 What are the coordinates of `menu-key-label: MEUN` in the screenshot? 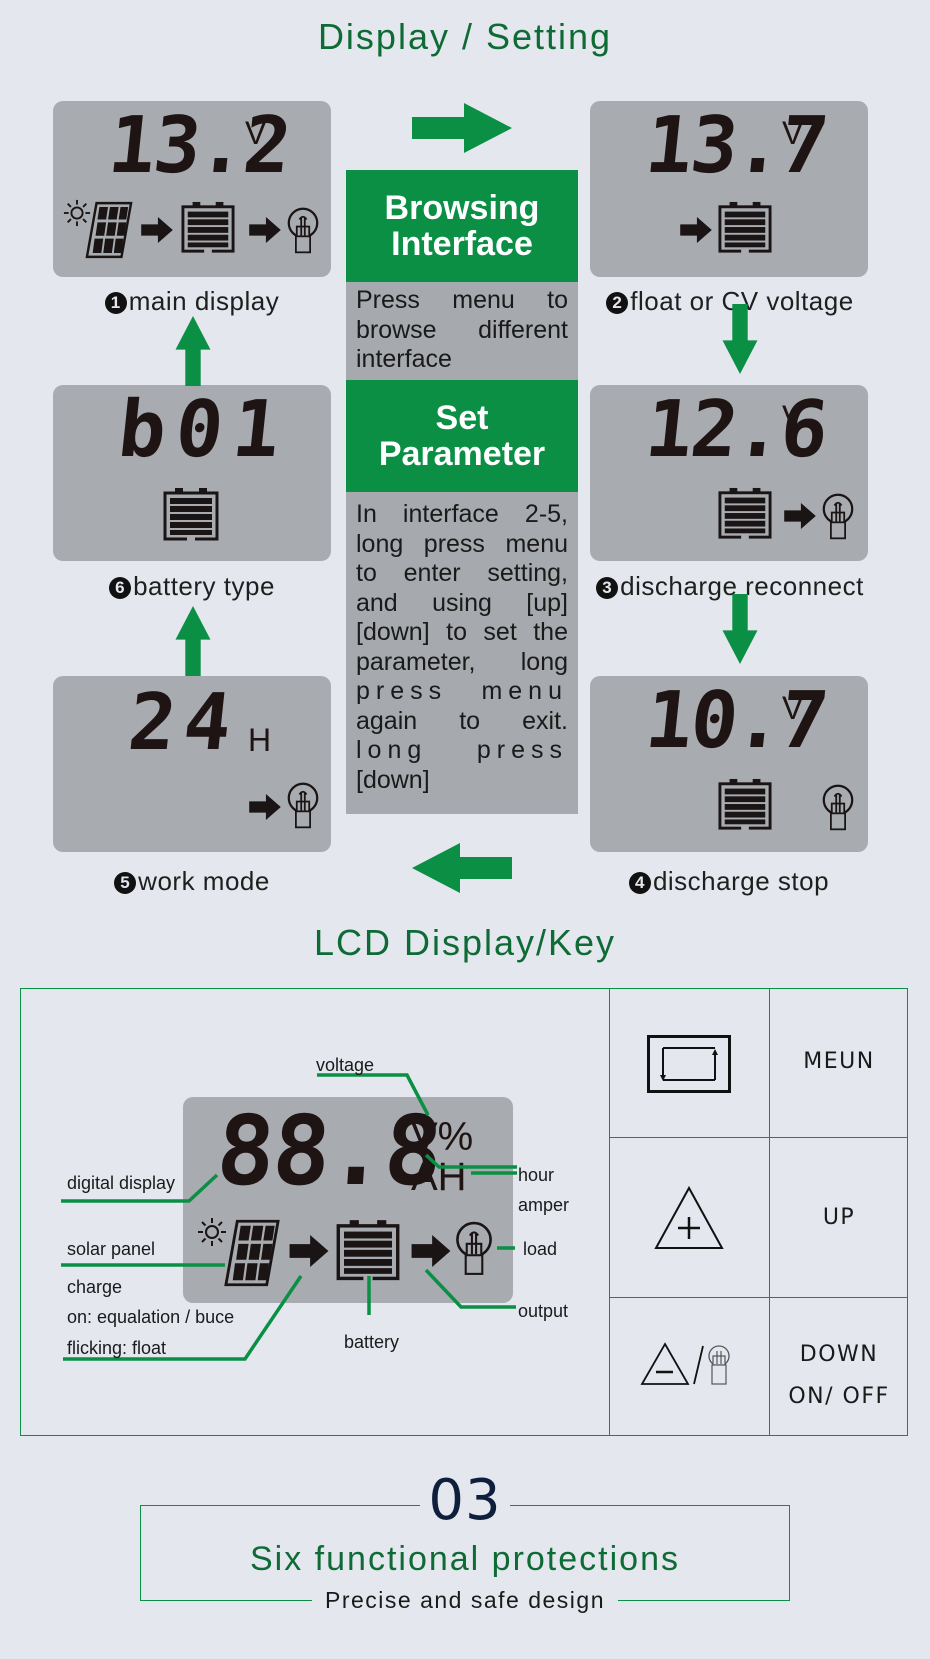 It's located at (839, 1061).